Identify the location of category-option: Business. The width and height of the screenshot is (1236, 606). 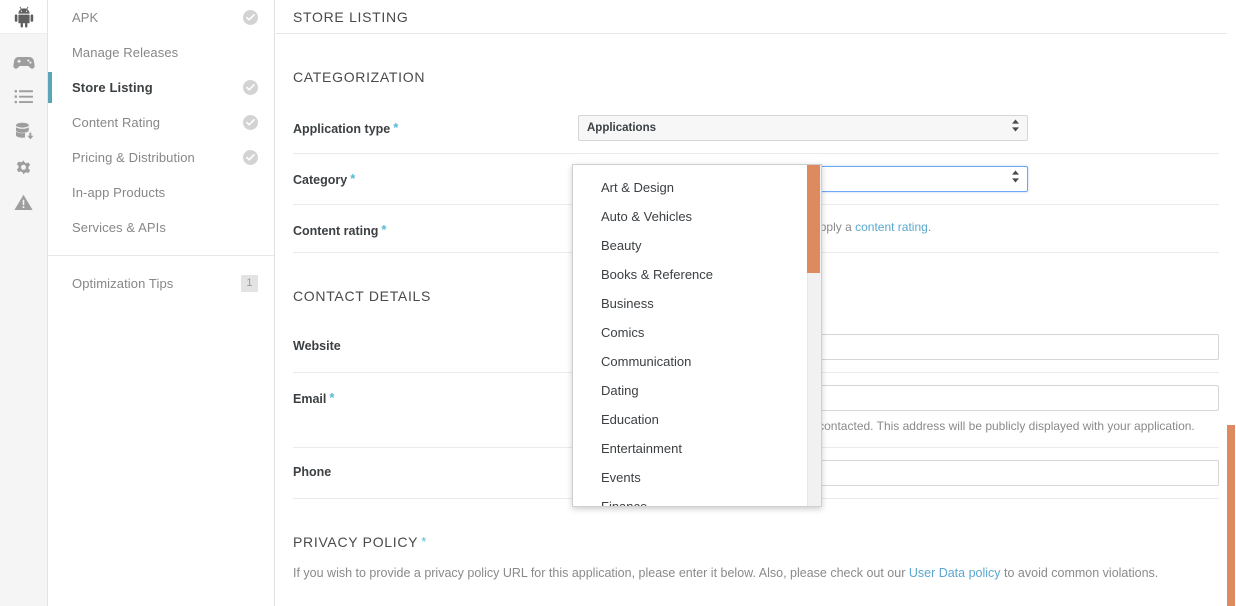
(691, 303).